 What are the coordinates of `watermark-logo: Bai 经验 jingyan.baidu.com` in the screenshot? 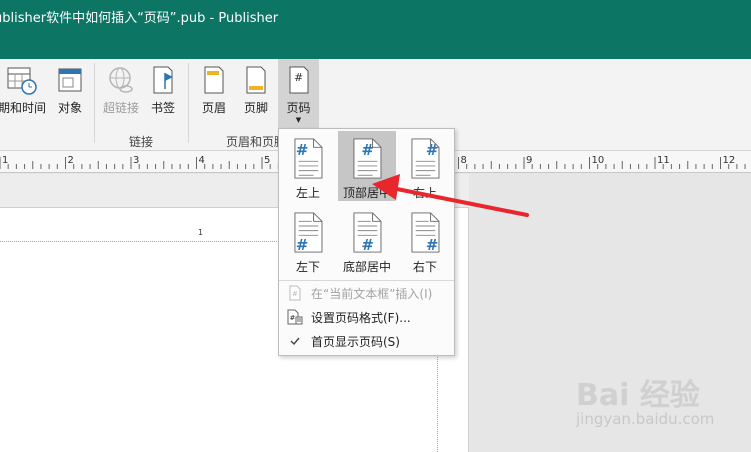 It's located at (661, 410).